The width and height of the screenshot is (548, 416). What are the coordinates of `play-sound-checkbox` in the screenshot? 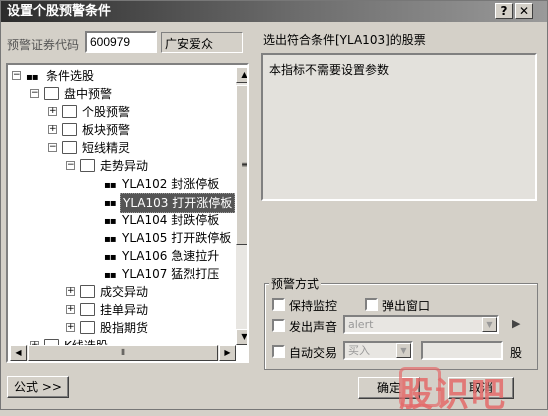 It's located at (278, 325).